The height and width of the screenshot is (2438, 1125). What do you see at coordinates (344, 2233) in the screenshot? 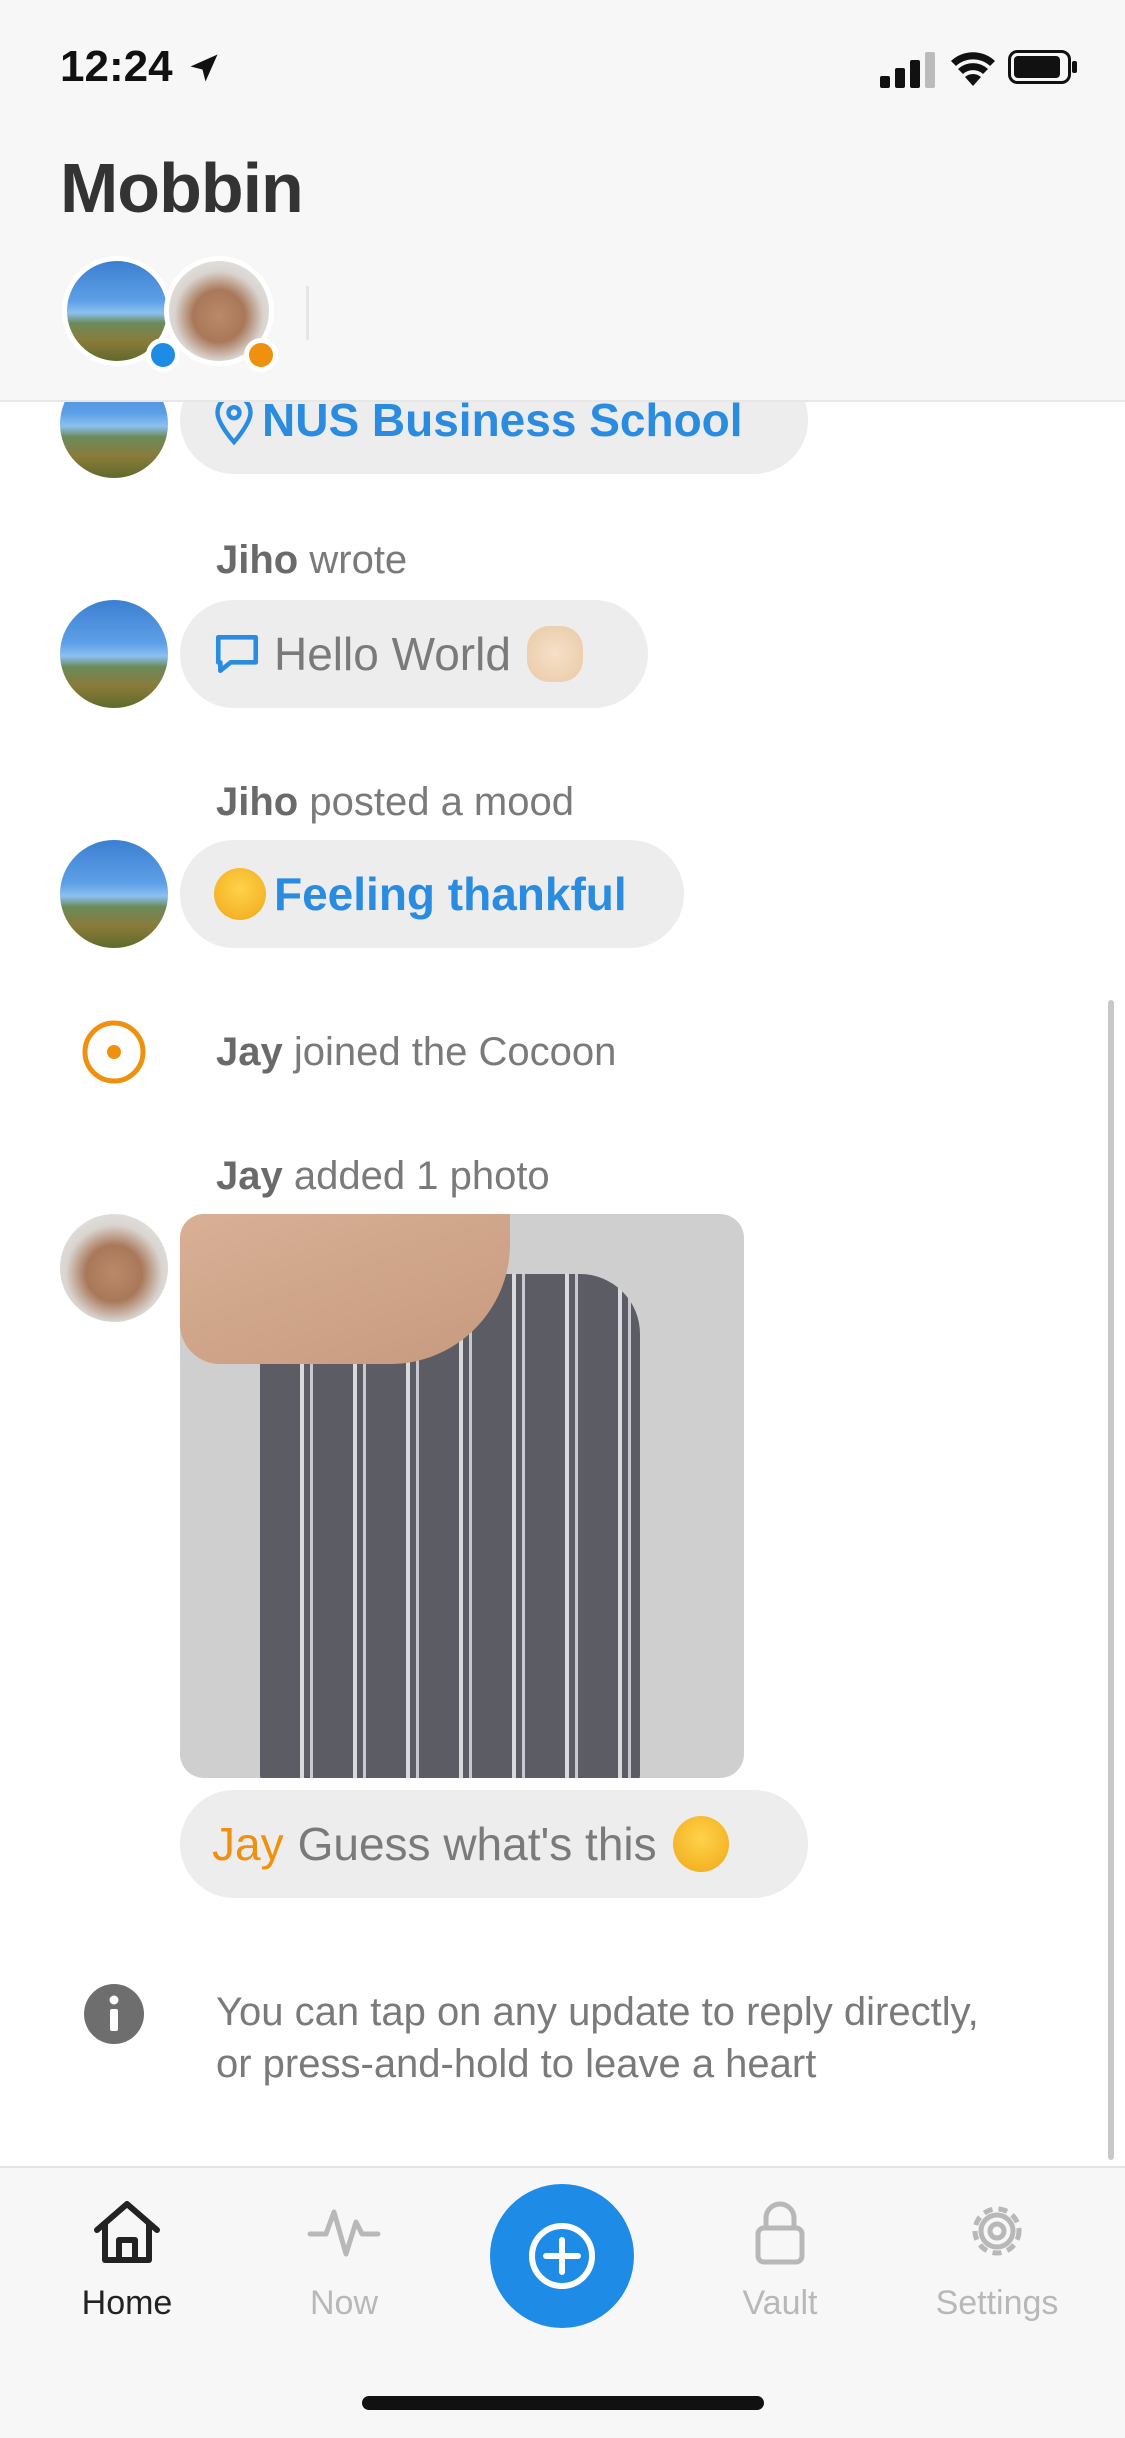
I see `pulse-icon` at bounding box center [344, 2233].